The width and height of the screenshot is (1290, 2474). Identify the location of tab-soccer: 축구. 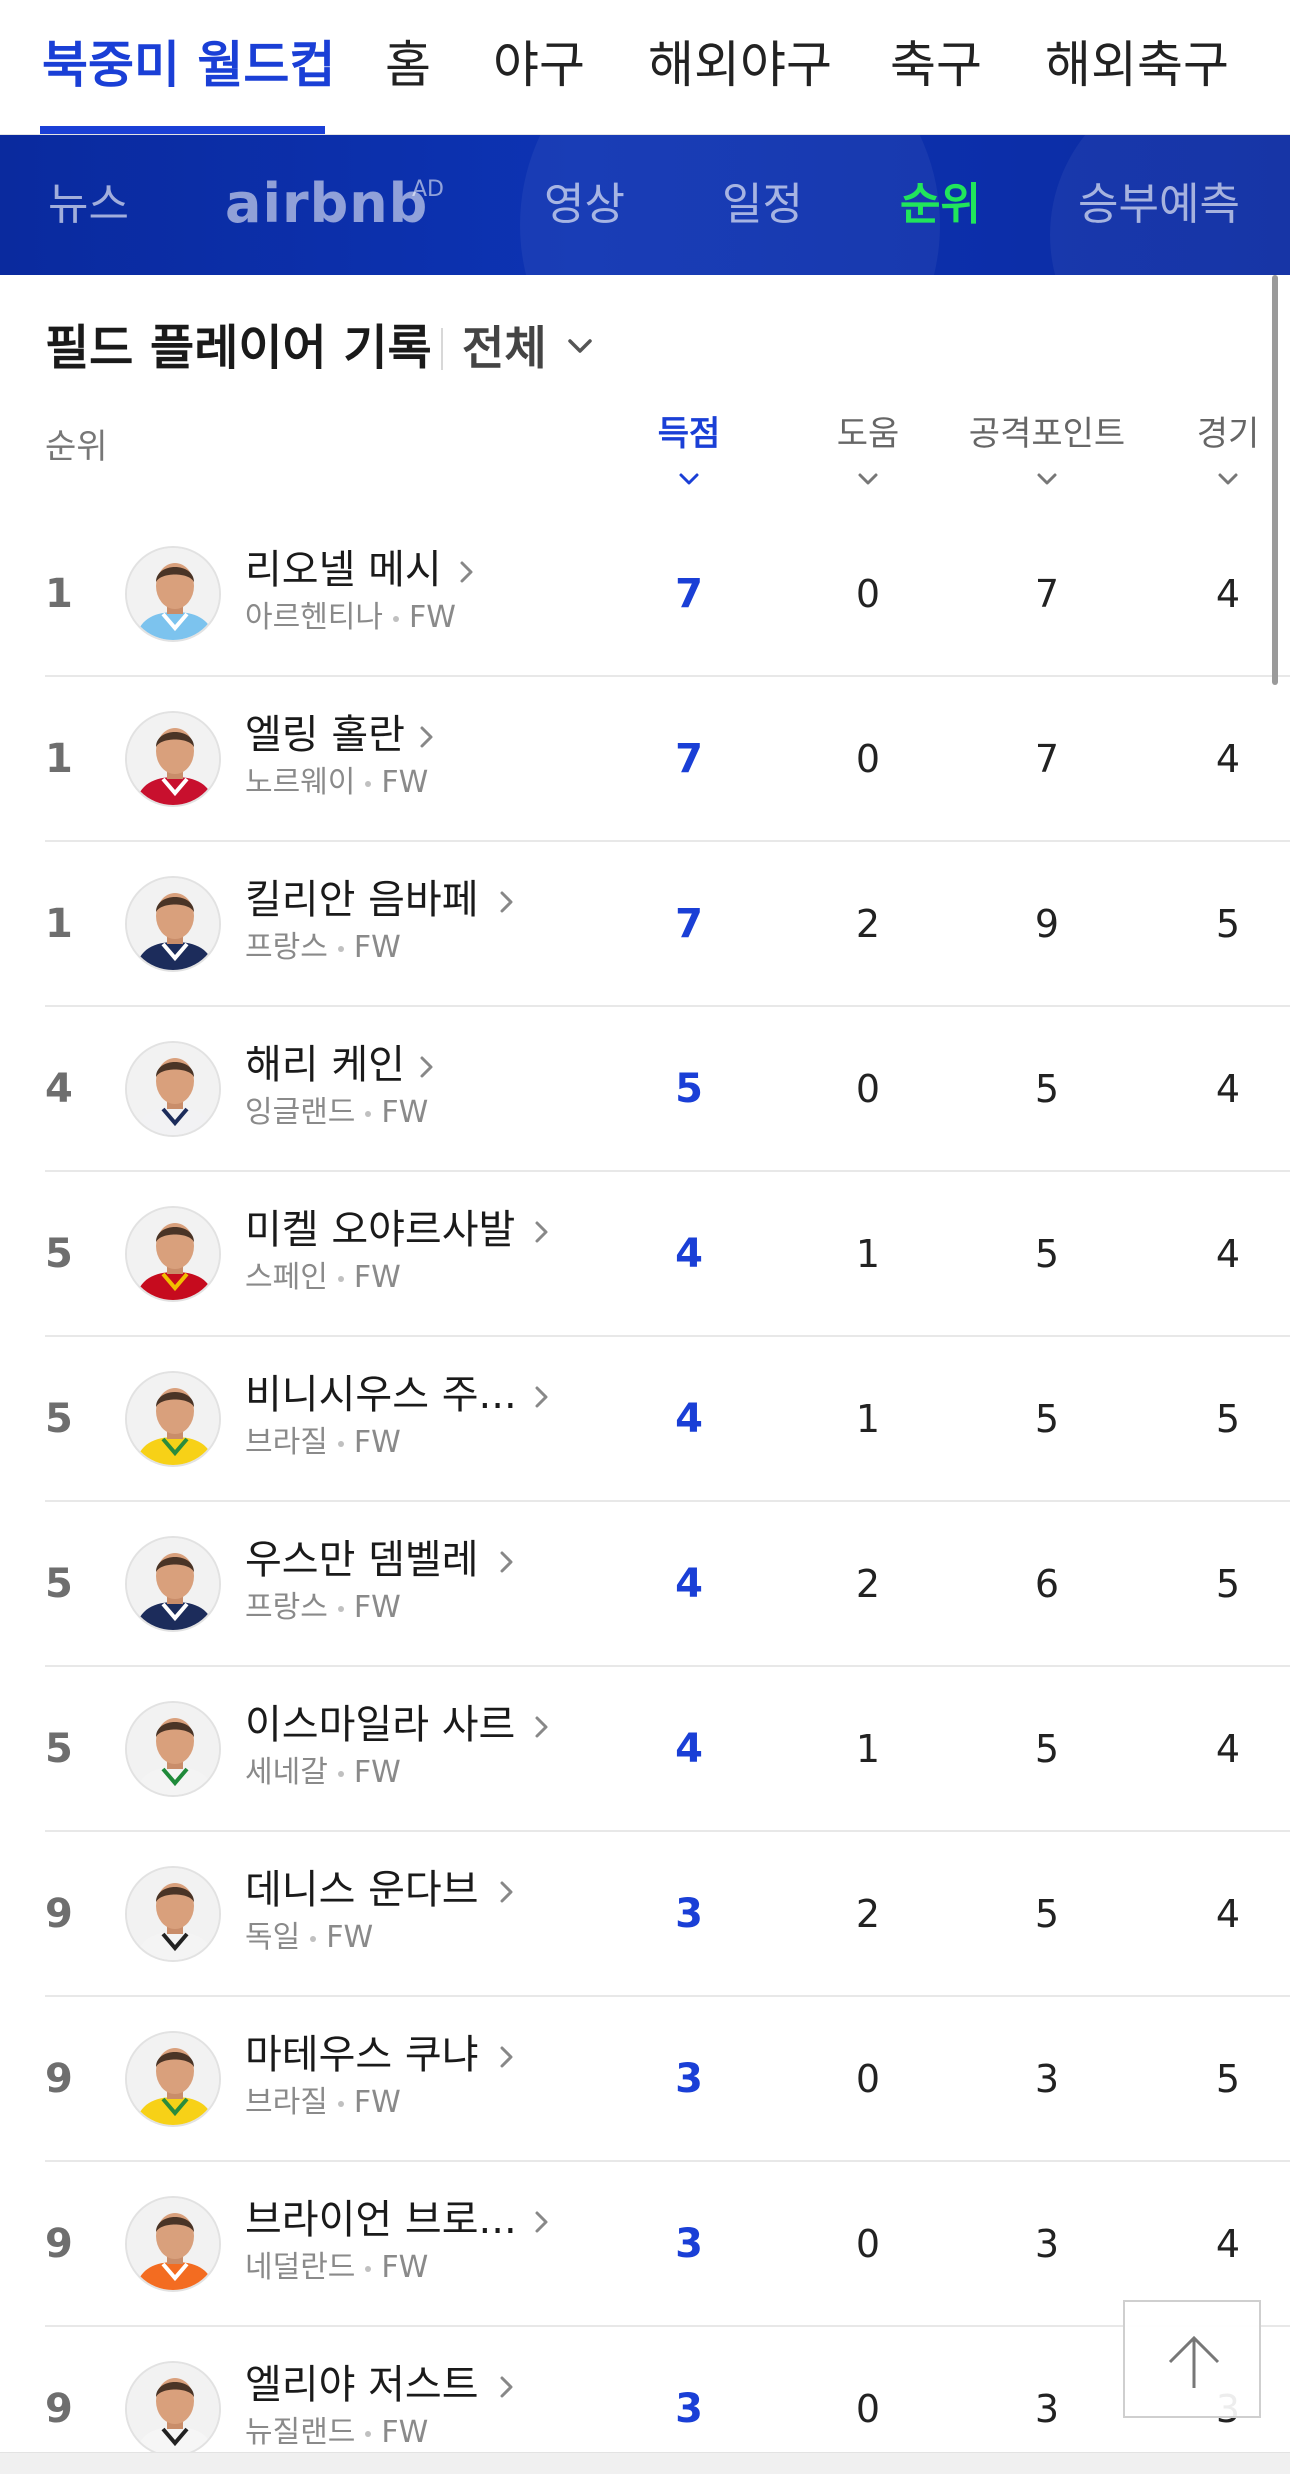
(936, 65).